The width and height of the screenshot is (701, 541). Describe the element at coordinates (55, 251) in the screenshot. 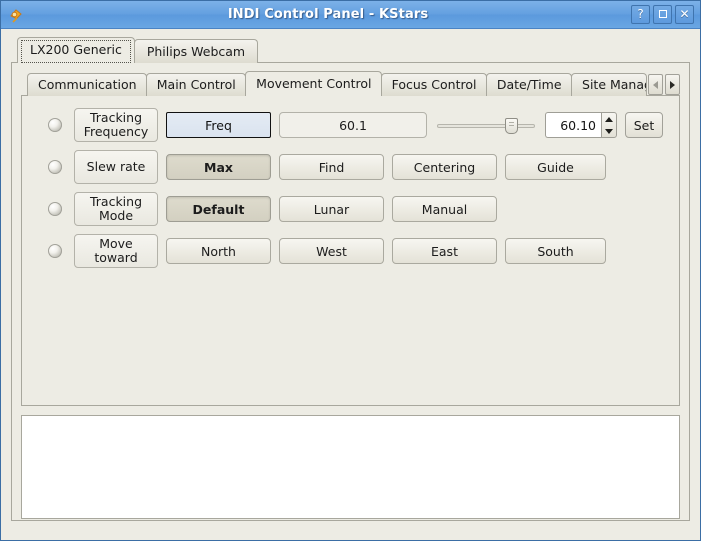

I see `status-led-move-toward` at that location.